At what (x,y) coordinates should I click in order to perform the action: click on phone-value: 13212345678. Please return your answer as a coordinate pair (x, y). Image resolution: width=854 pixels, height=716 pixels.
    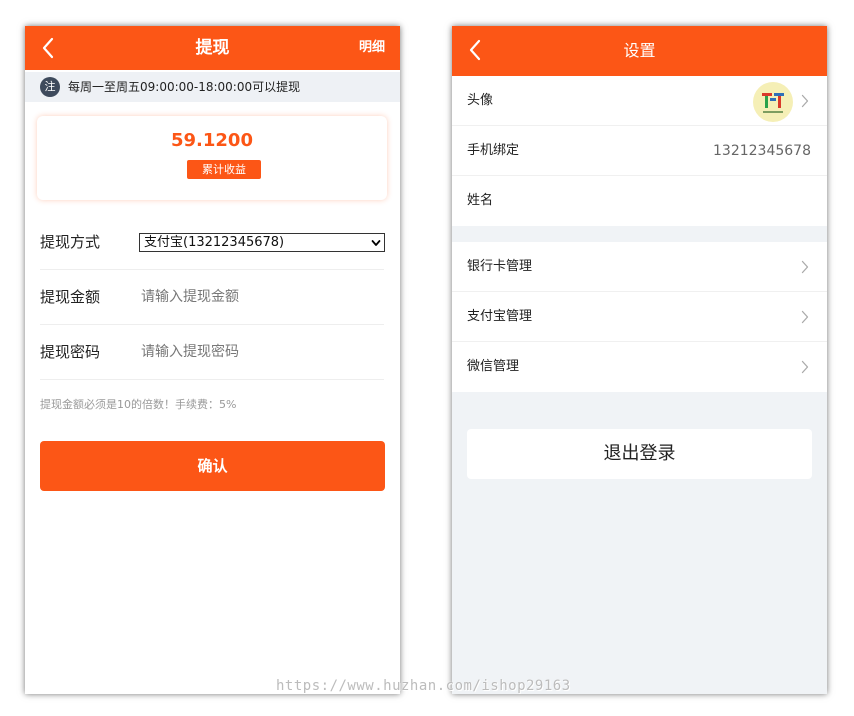
    Looking at the image, I should click on (762, 151).